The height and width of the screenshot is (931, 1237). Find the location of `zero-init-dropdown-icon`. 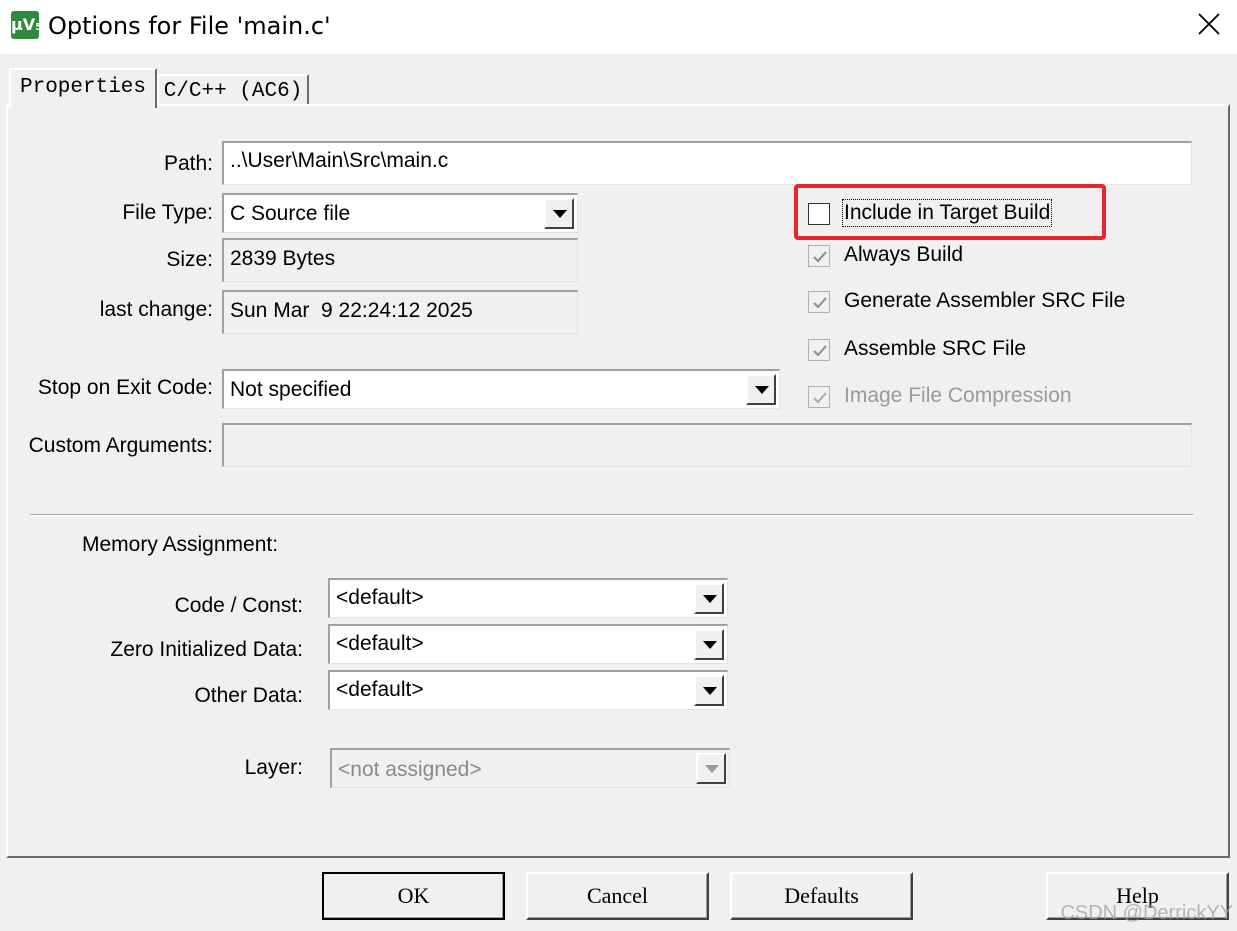

zero-init-dropdown-icon is located at coordinates (709, 644).